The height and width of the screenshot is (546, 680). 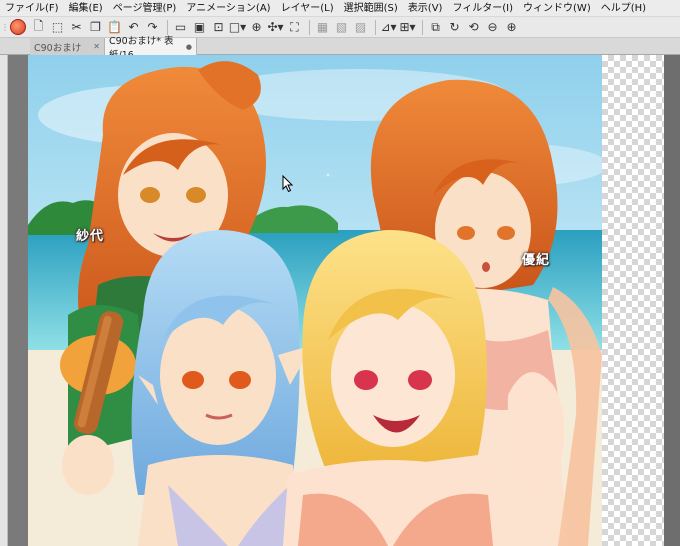 I want to click on zoom-out-icon: ⊖, so click(x=492, y=27).